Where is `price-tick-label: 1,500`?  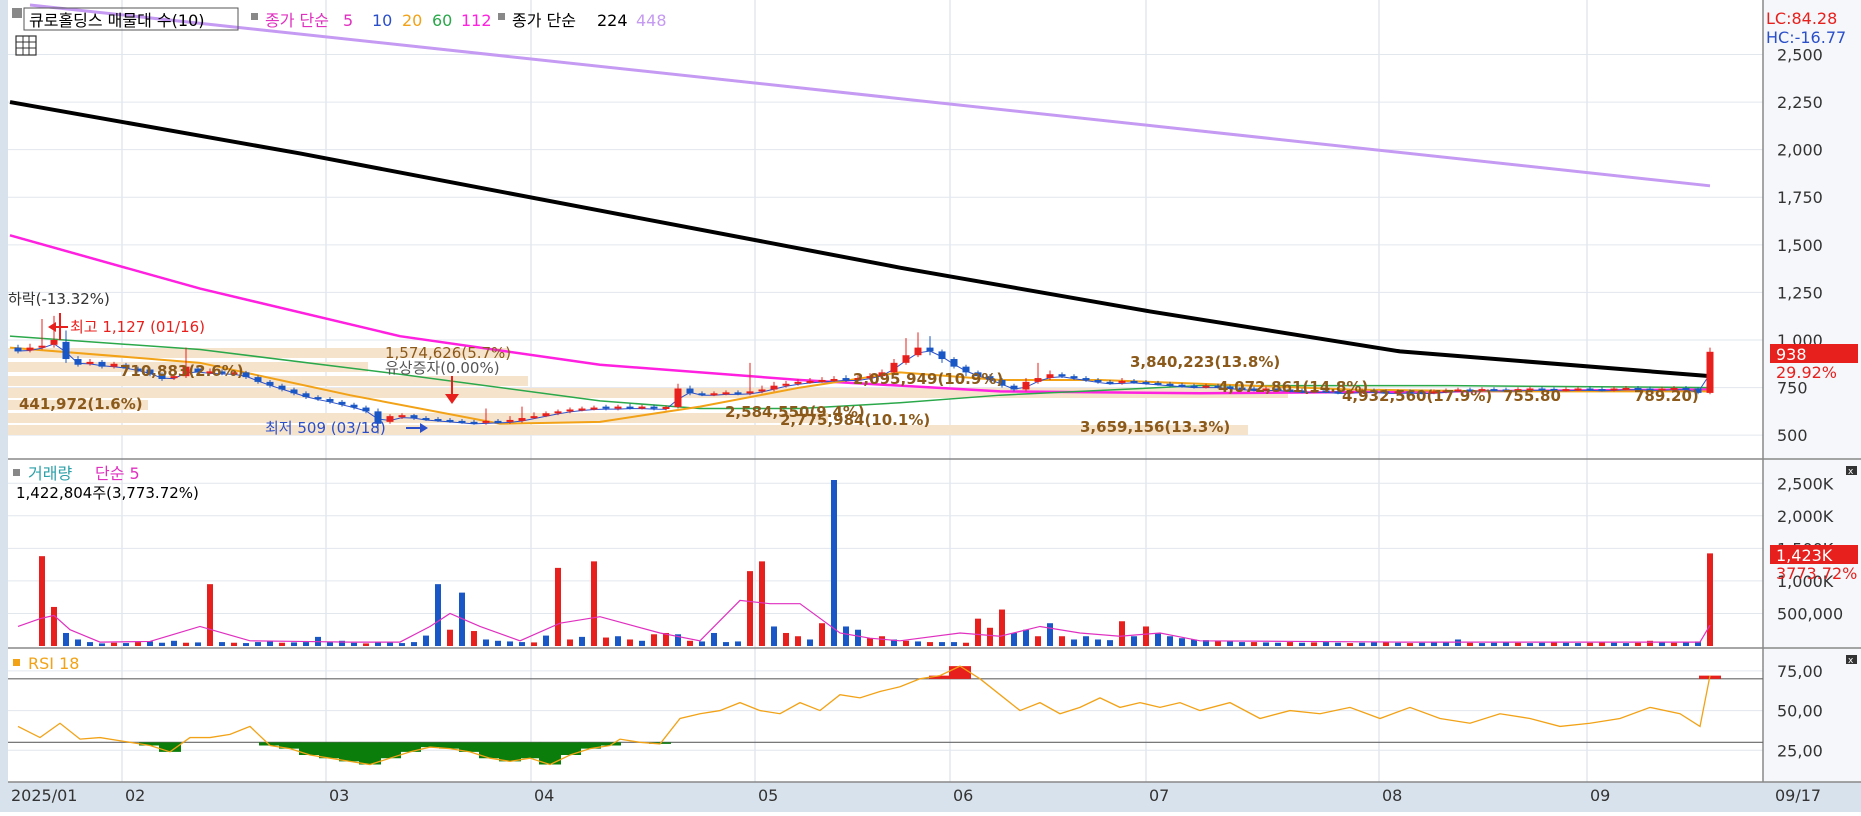 price-tick-label: 1,500 is located at coordinates (1800, 245).